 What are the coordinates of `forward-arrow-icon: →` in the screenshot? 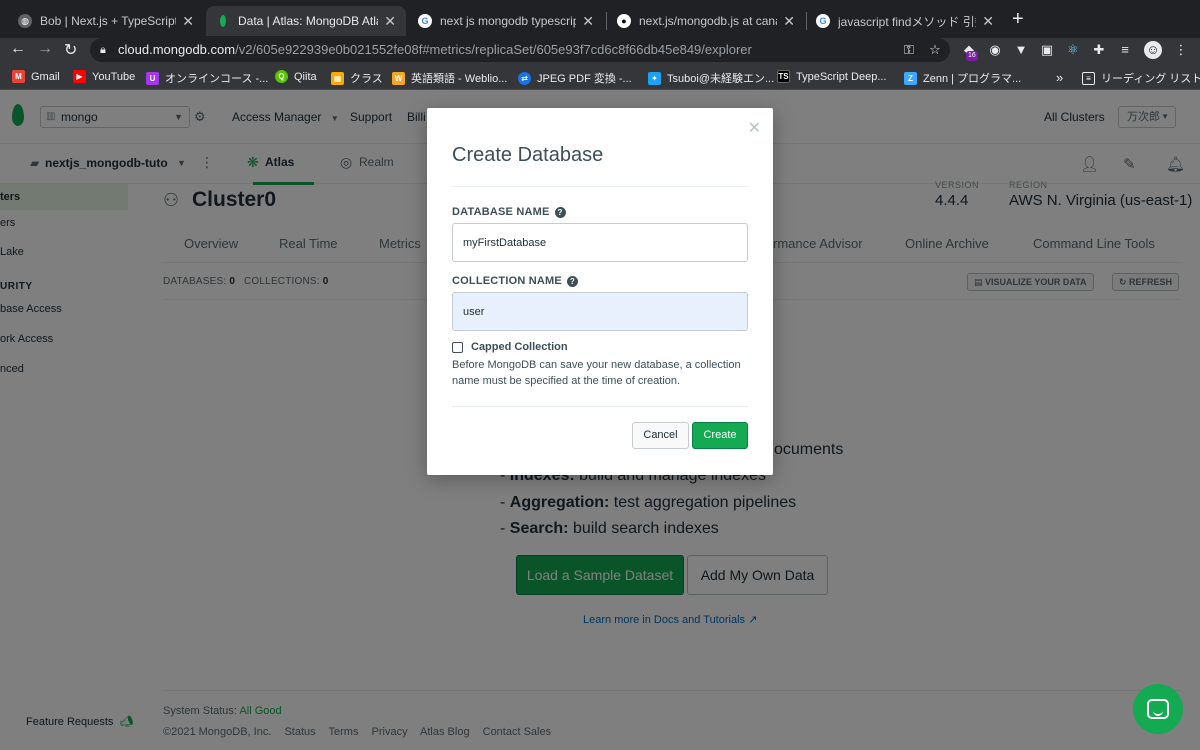 It's located at (45, 49).